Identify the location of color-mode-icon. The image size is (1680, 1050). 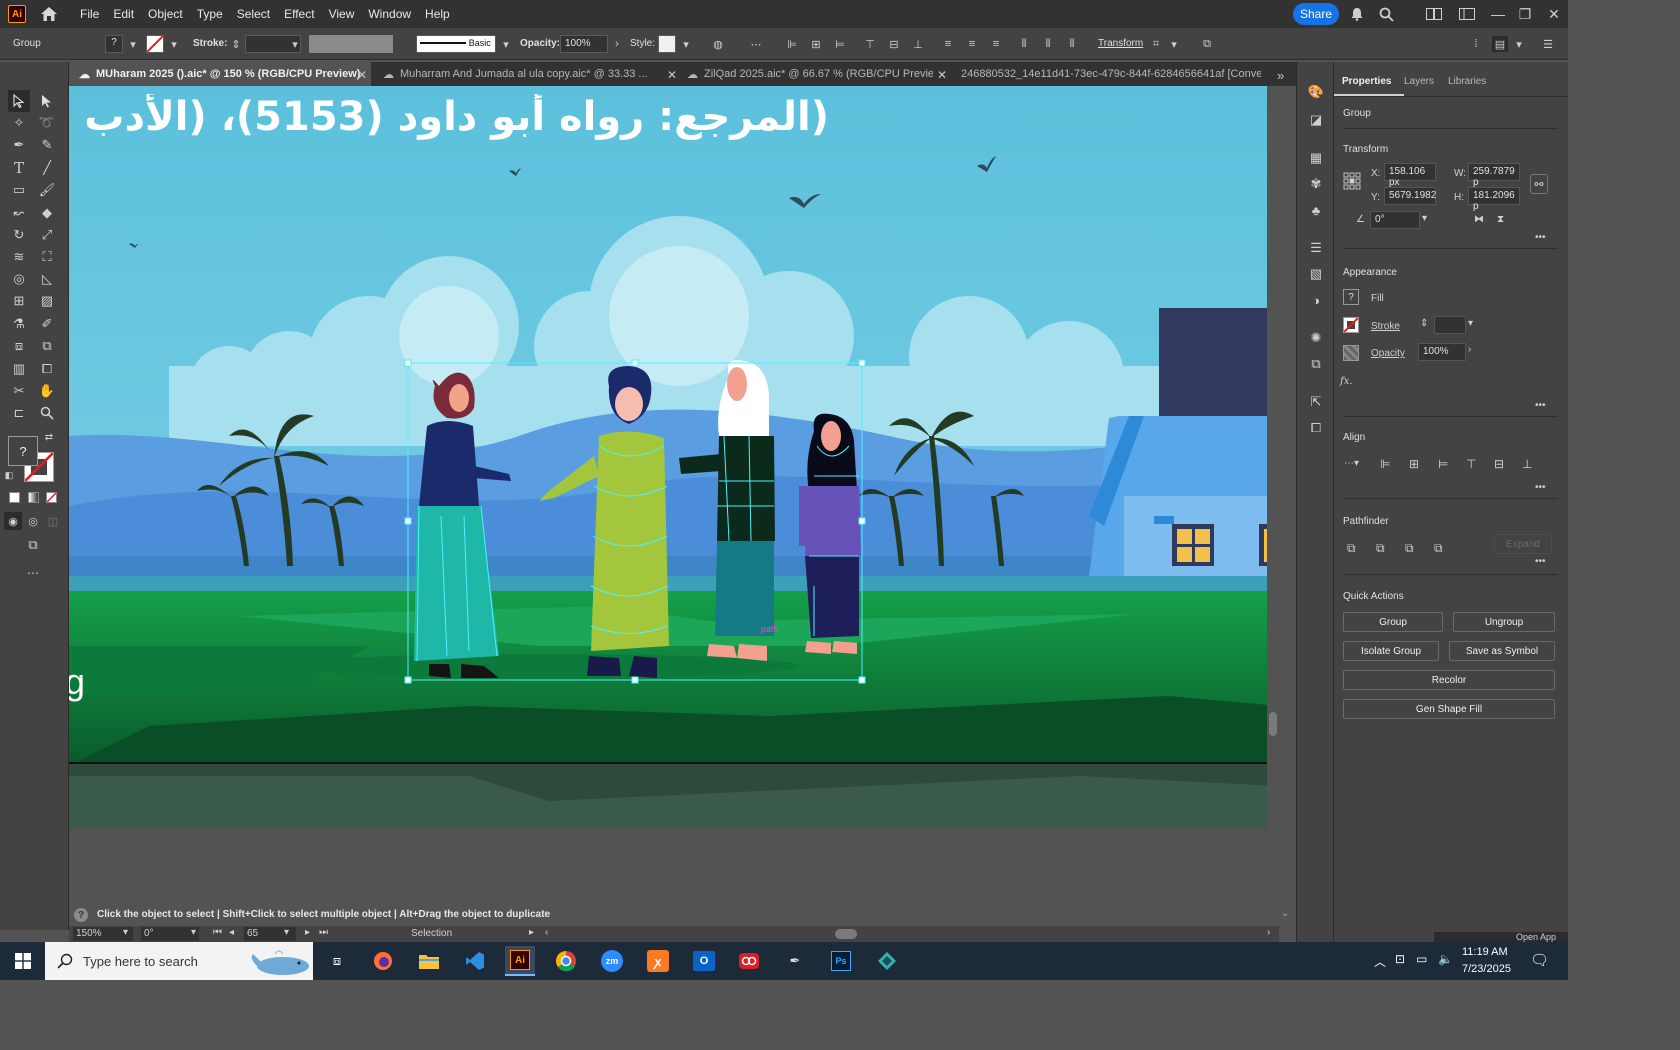
(14, 497).